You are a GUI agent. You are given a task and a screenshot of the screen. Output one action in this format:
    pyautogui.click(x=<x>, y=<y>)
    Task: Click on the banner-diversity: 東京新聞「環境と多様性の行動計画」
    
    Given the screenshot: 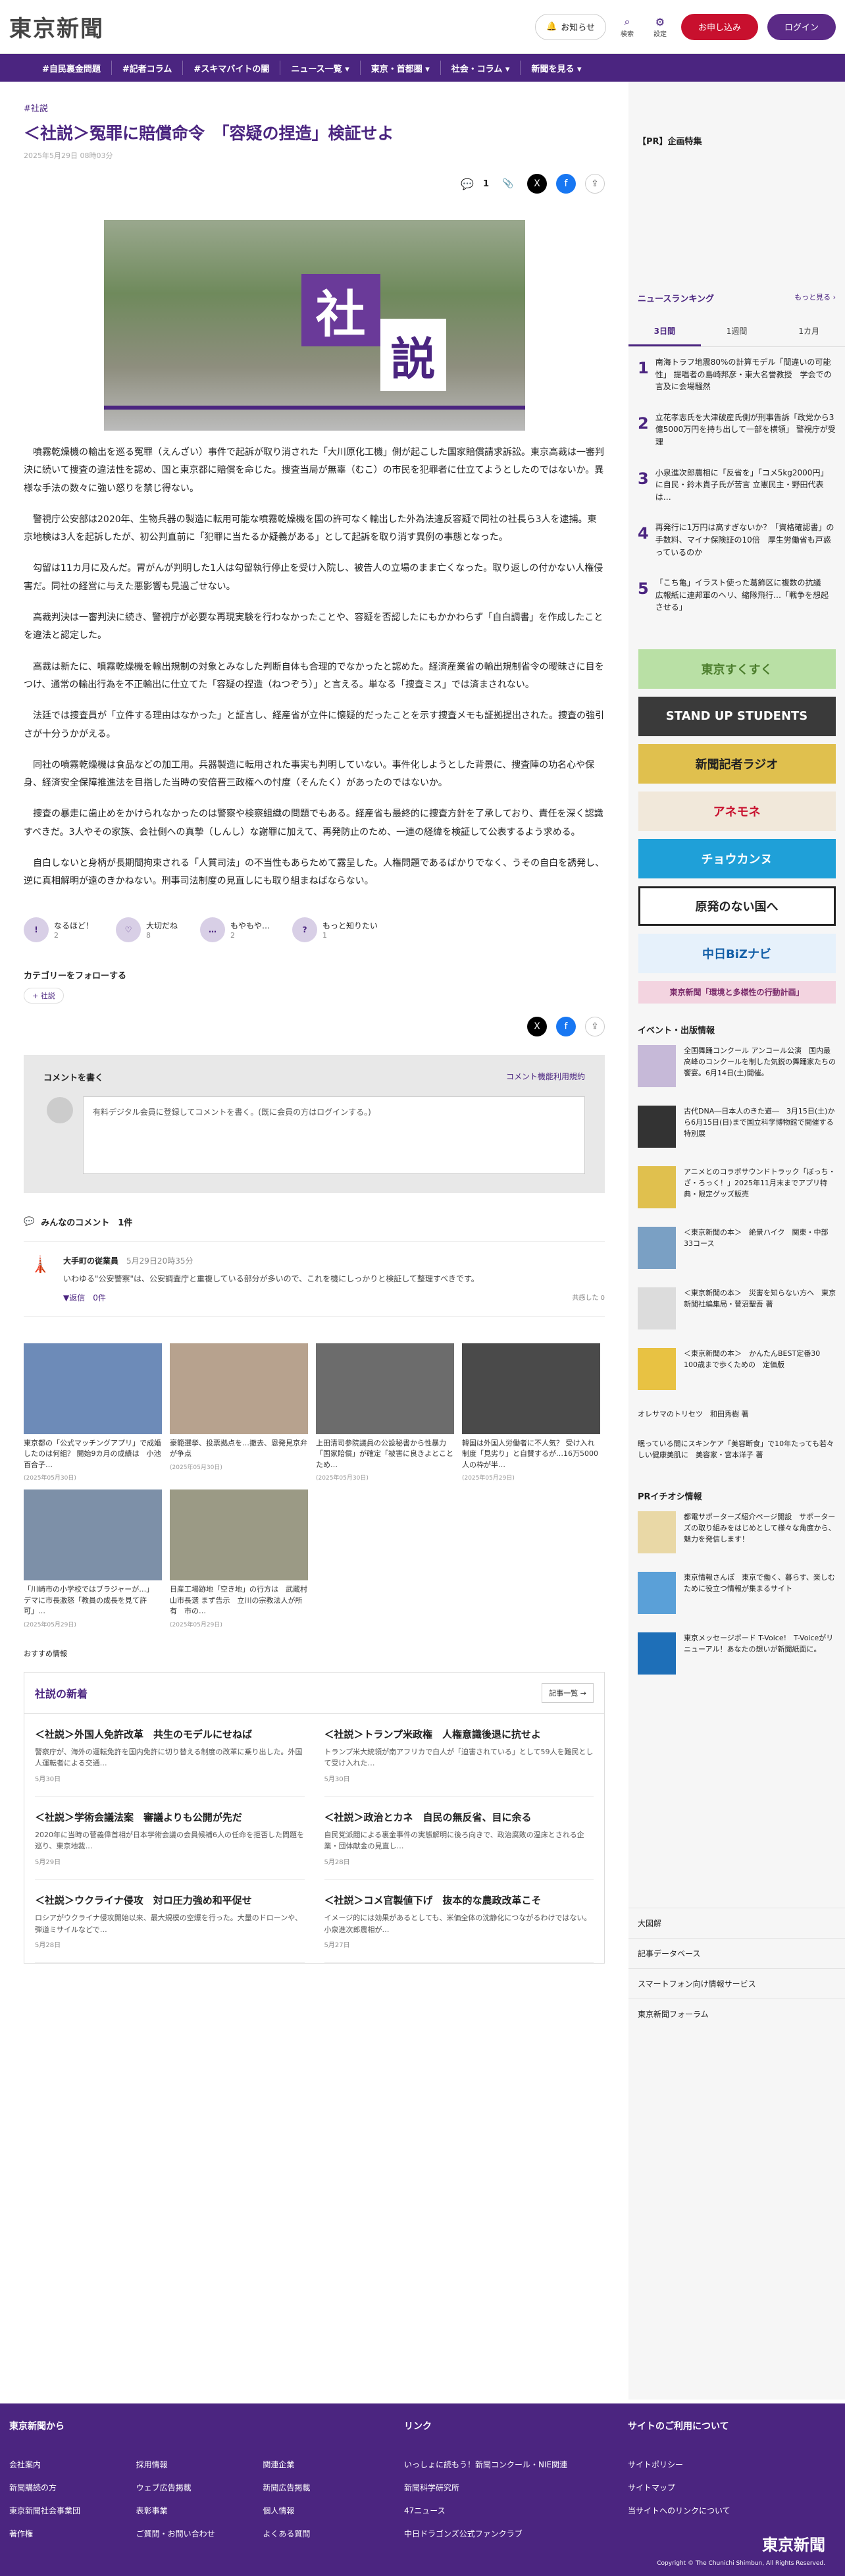 What is the action you would take?
    pyautogui.click(x=737, y=992)
    